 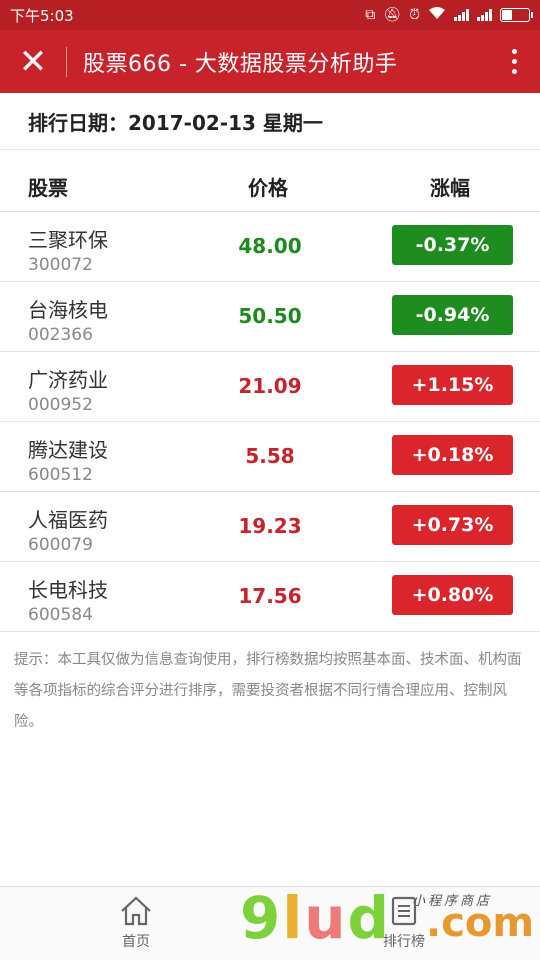 What do you see at coordinates (516, 15) in the screenshot?
I see `battery-icon` at bounding box center [516, 15].